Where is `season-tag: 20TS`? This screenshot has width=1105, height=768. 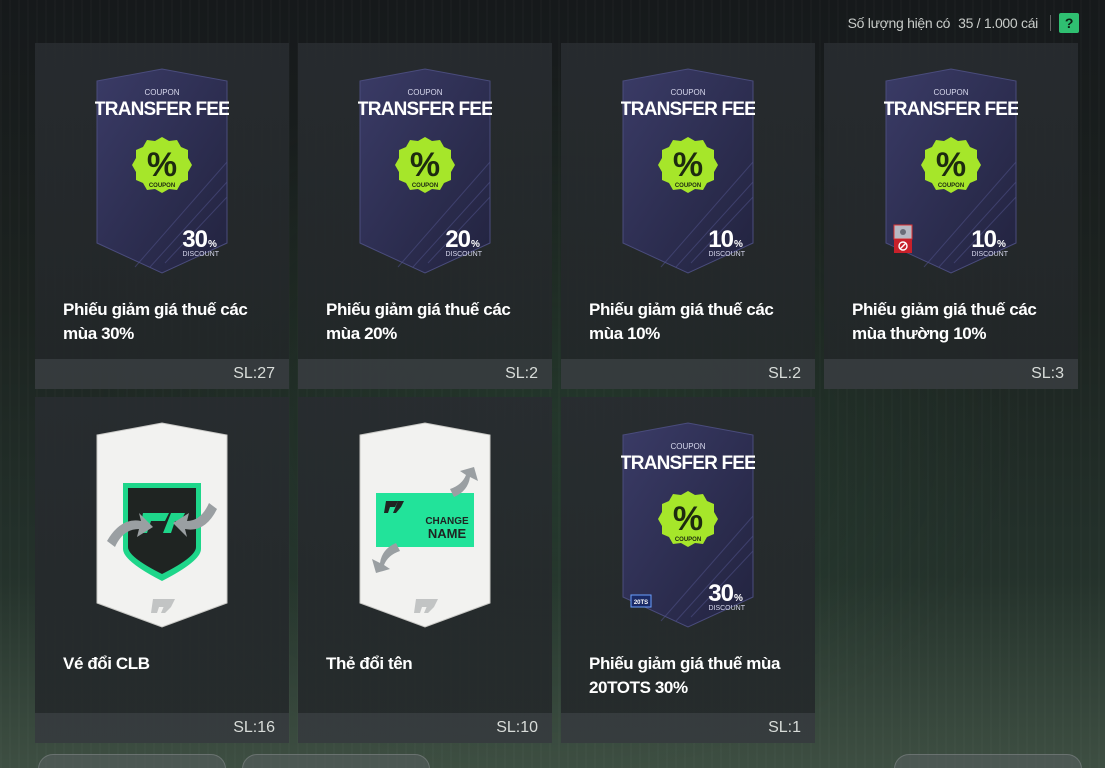 season-tag: 20TS is located at coordinates (641, 603).